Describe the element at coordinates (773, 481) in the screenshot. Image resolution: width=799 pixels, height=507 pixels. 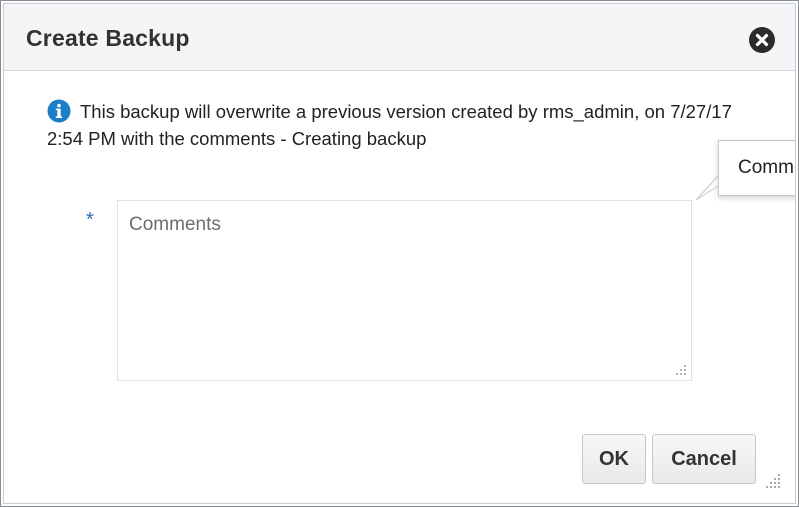
I see `dialog-resize-grip-icon` at that location.